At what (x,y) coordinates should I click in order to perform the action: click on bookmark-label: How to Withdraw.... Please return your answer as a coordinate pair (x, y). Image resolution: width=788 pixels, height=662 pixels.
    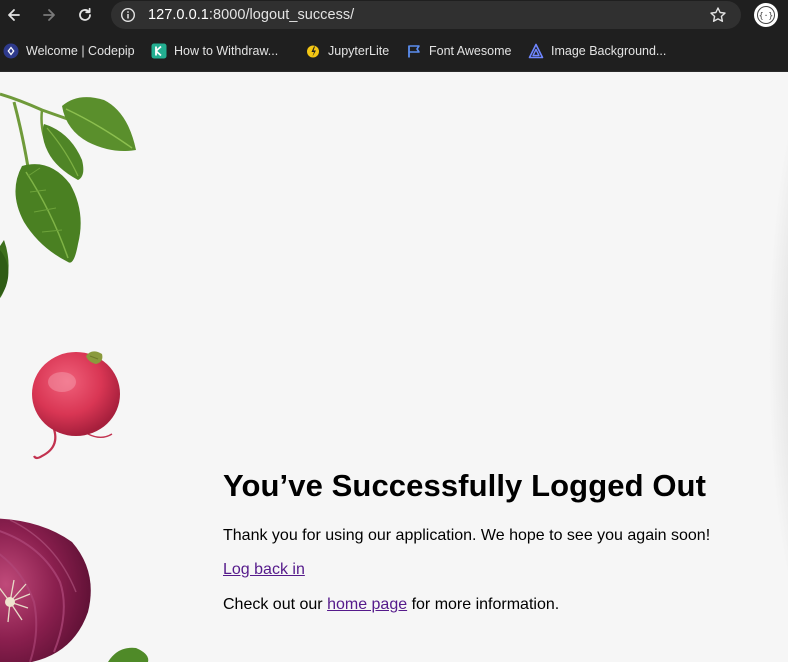
    Looking at the image, I should click on (226, 51).